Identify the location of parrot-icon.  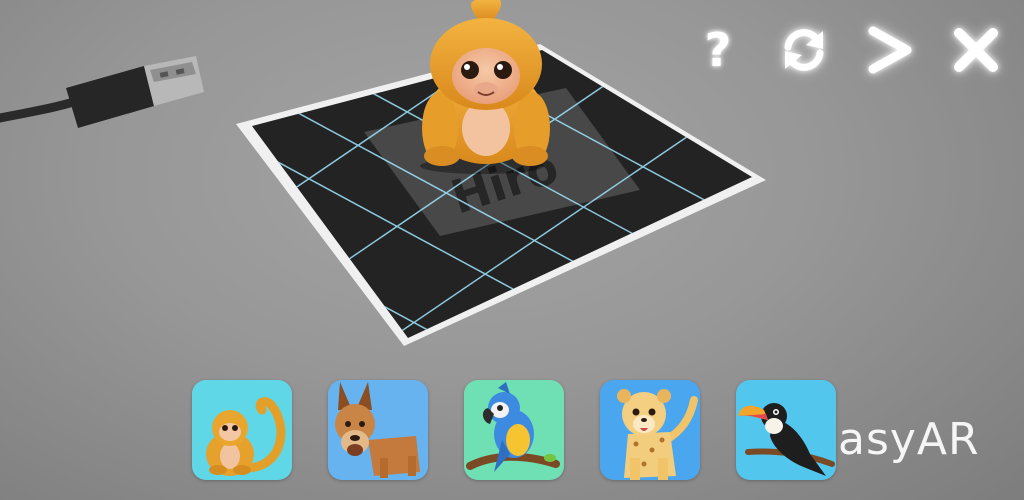
(514, 430).